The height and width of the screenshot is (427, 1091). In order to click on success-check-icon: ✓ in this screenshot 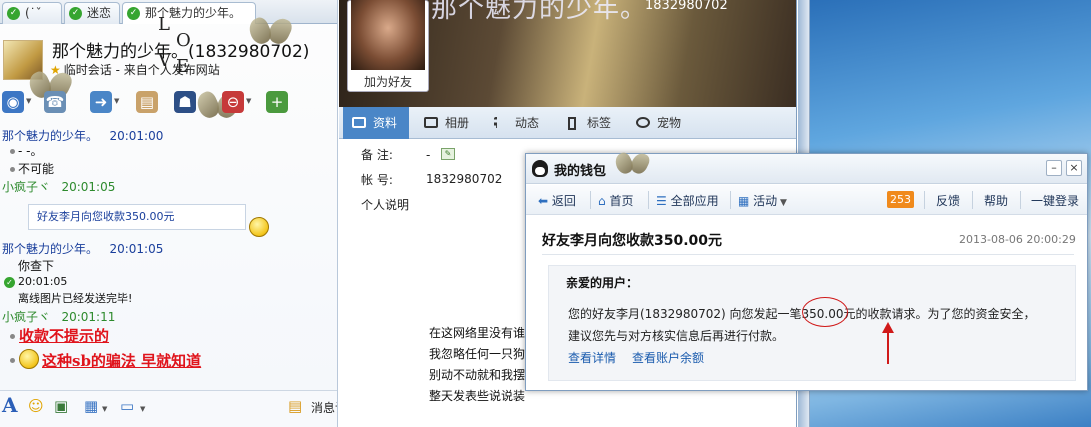, I will do `click(9, 282)`.